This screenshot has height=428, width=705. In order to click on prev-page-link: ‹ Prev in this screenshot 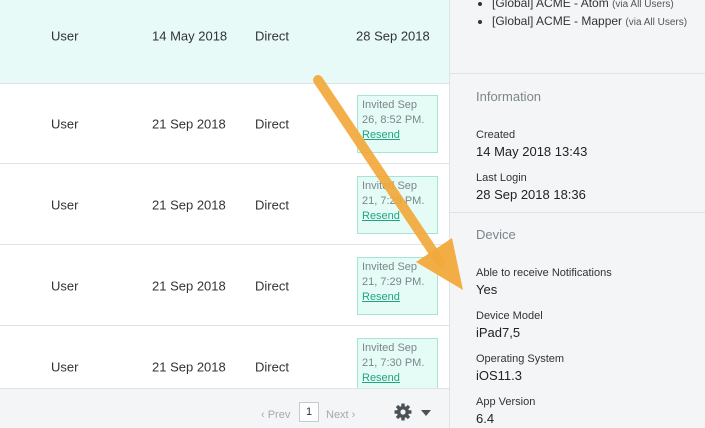, I will do `click(275, 415)`.